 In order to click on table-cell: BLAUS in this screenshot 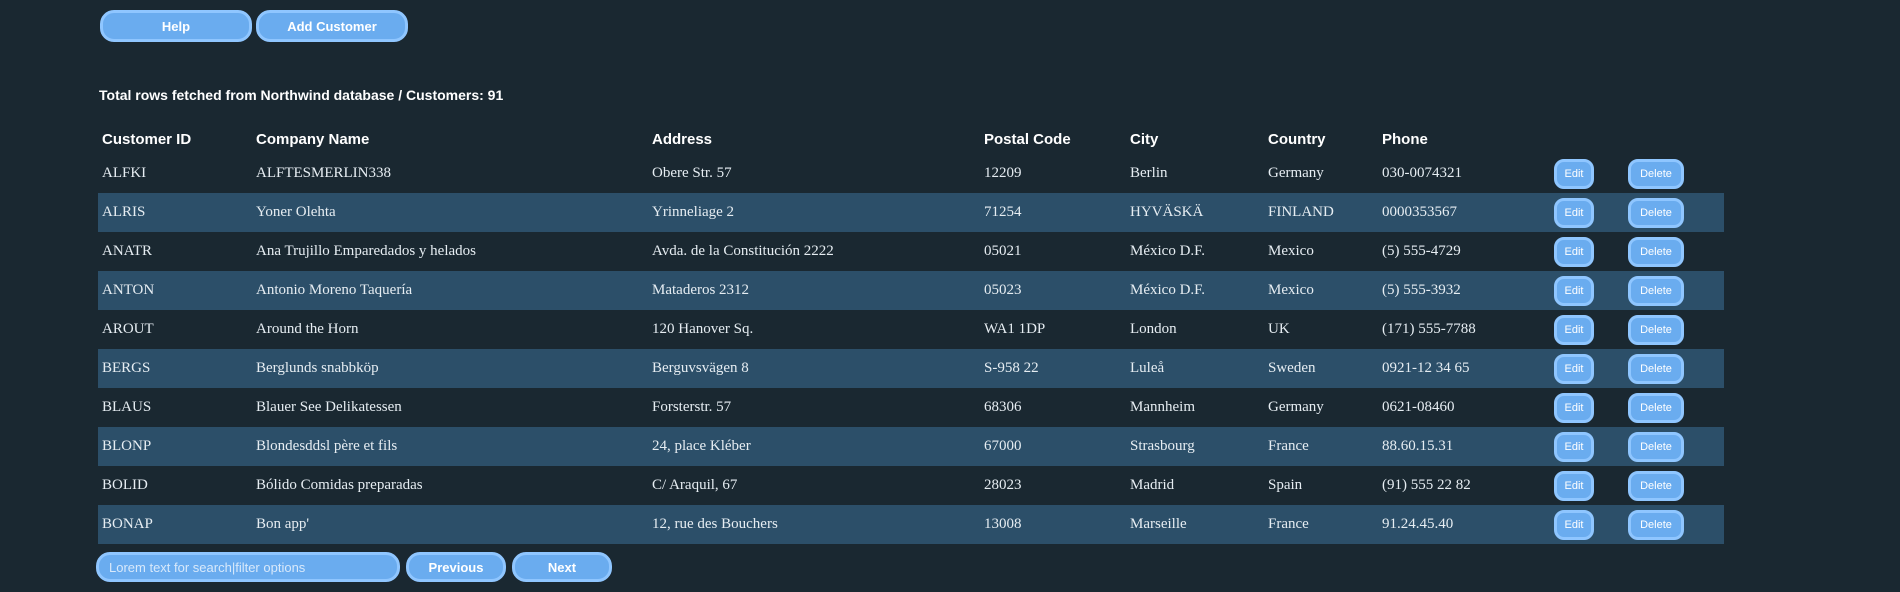, I will do `click(127, 407)`.